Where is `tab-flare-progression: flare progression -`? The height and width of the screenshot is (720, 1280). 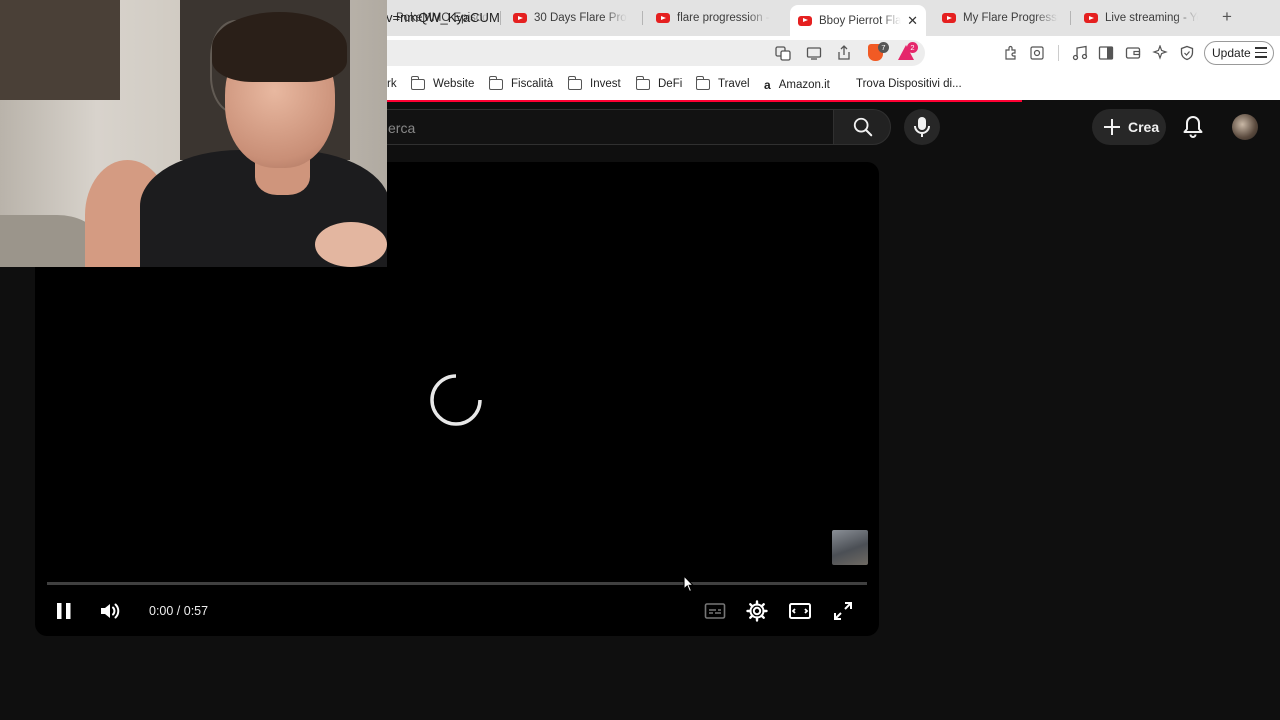 tab-flare-progression: flare progression - is located at coordinates (713, 18).